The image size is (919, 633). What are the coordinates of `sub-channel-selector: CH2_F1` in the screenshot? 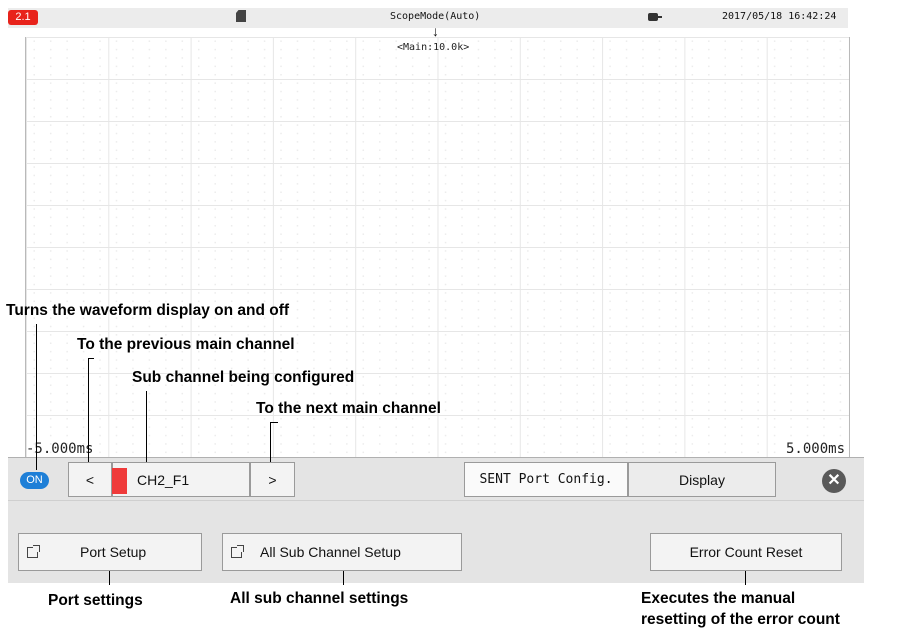 It's located at (181, 479).